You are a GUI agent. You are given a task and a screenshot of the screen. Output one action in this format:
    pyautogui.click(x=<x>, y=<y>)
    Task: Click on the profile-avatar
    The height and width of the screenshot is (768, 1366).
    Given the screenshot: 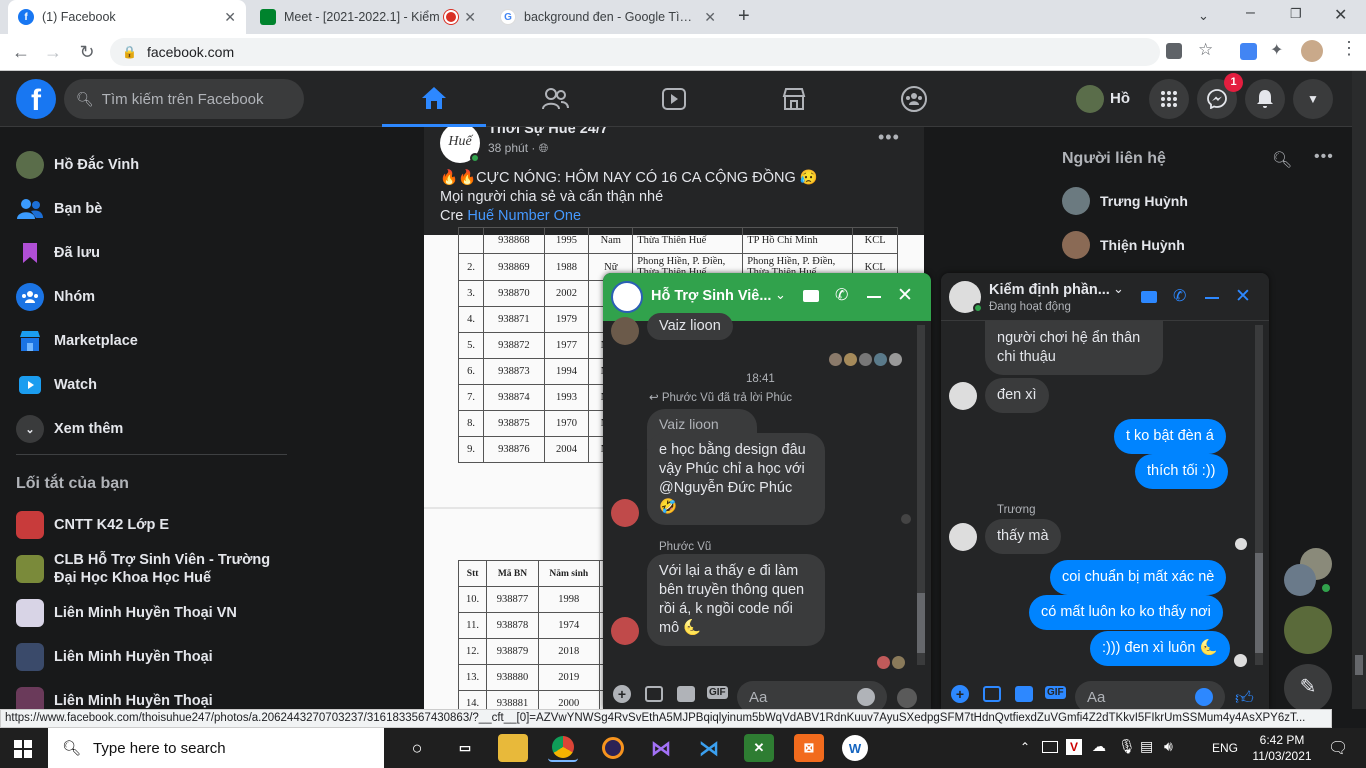 What is the action you would take?
    pyautogui.click(x=1090, y=99)
    